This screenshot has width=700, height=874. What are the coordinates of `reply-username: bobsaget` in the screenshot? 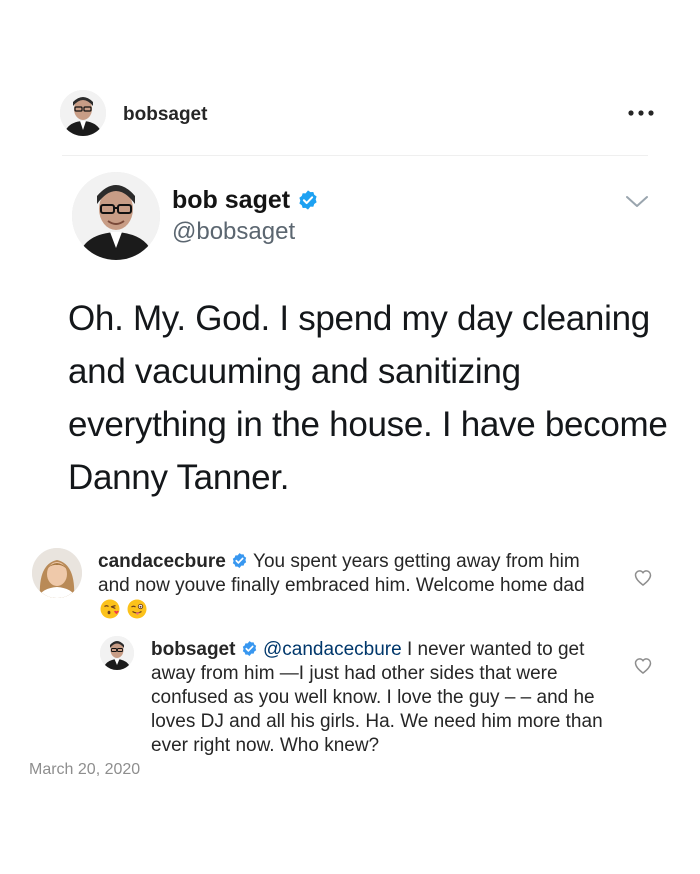 It's located at (193, 649).